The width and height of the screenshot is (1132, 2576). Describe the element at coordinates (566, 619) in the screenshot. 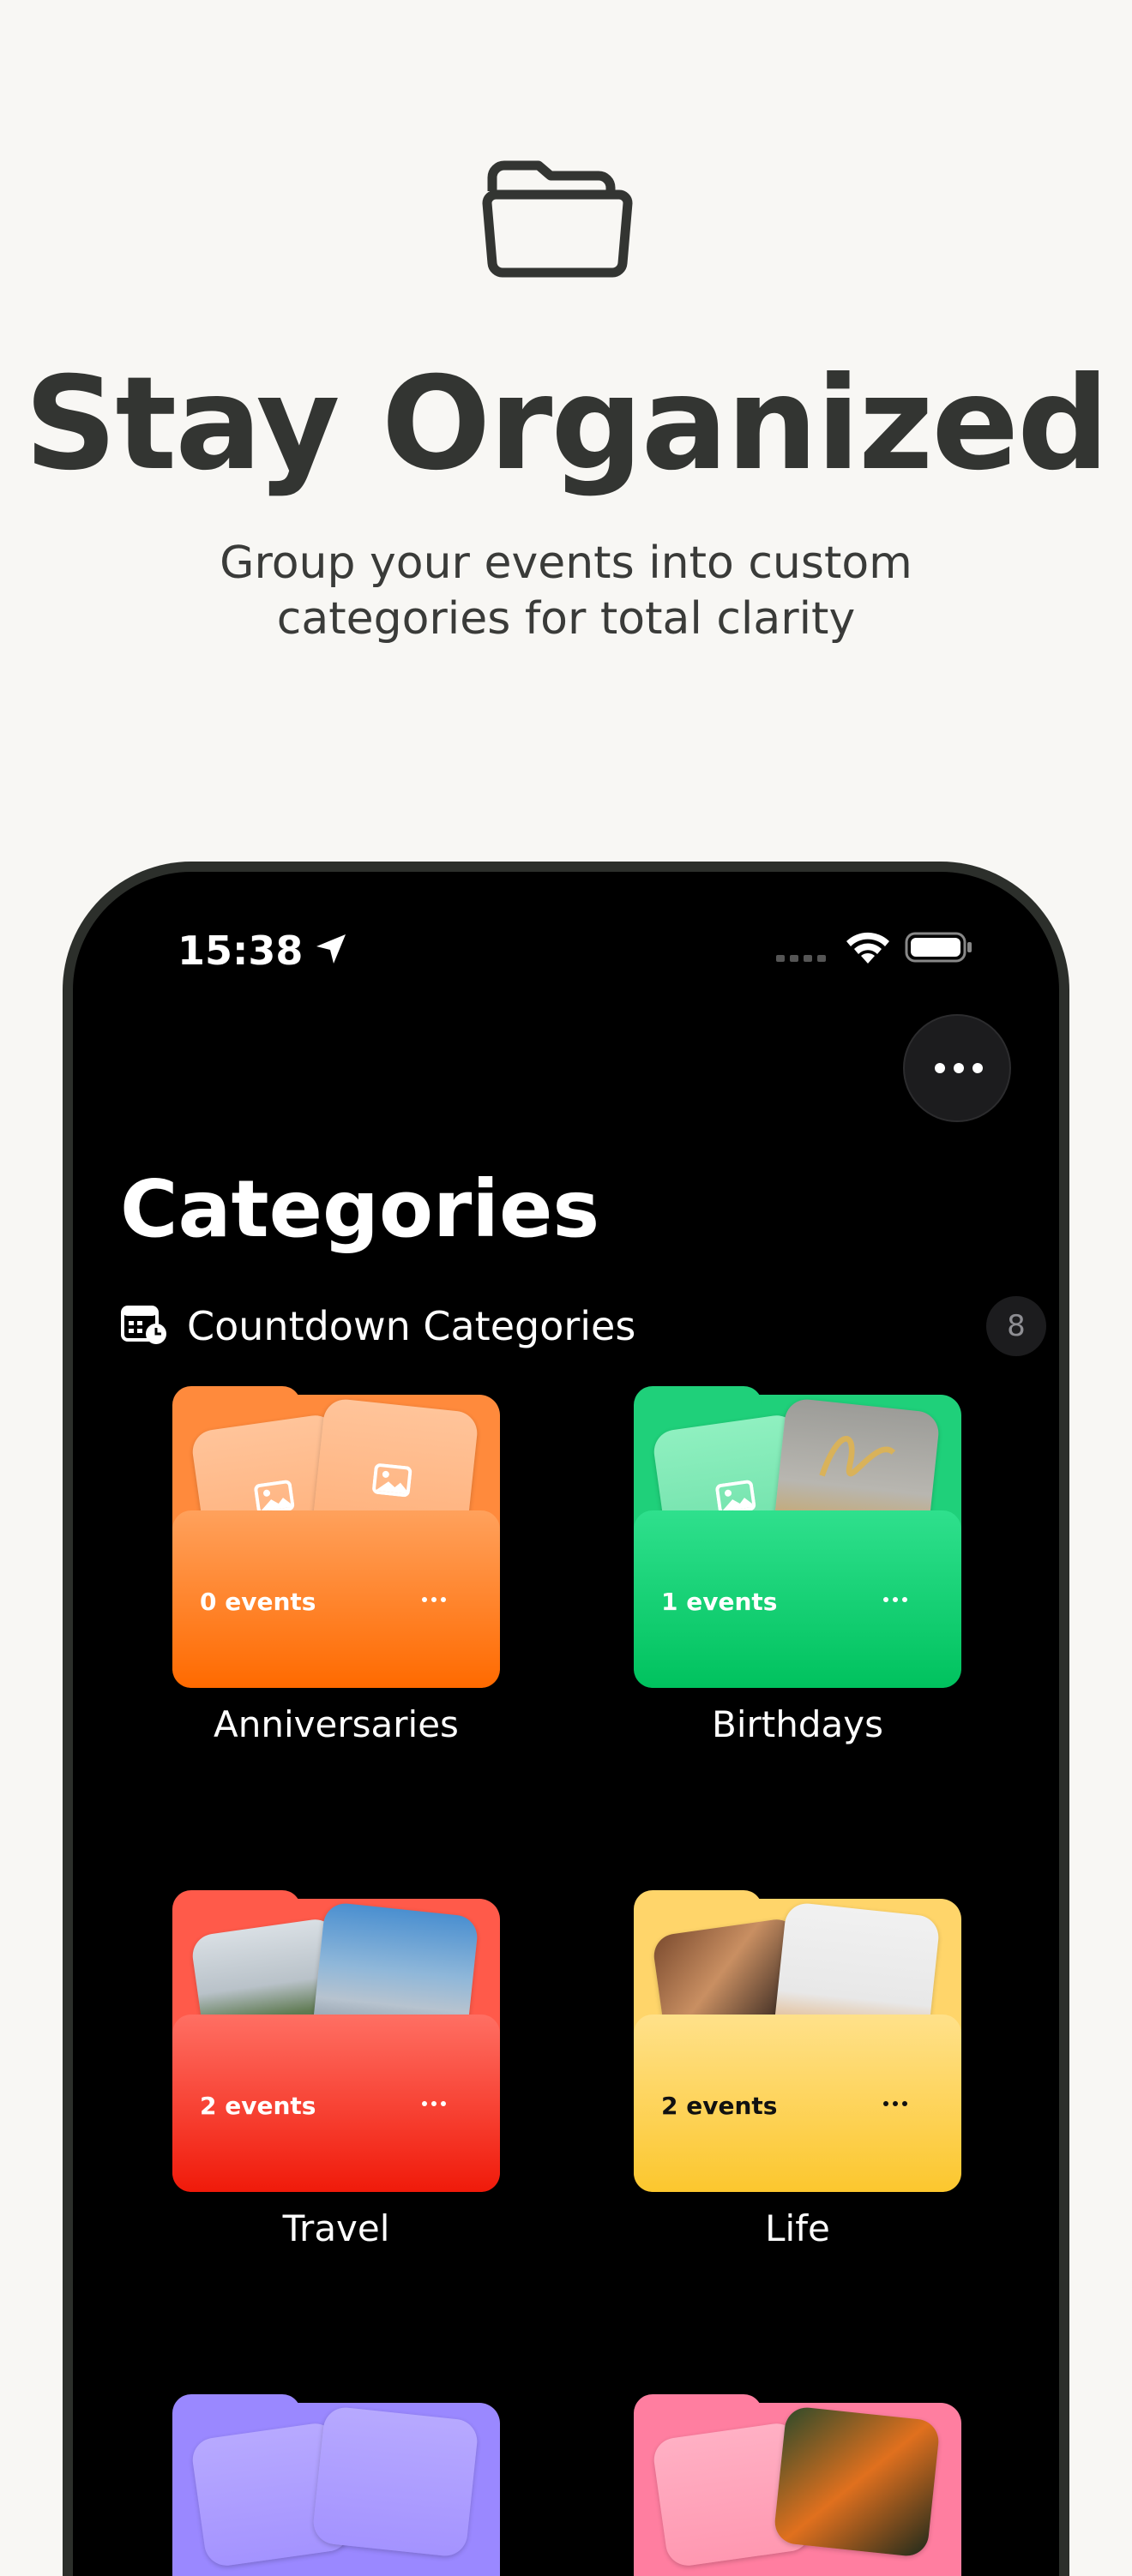

I see `hero-subtitle-line: categories for total clarity` at that location.